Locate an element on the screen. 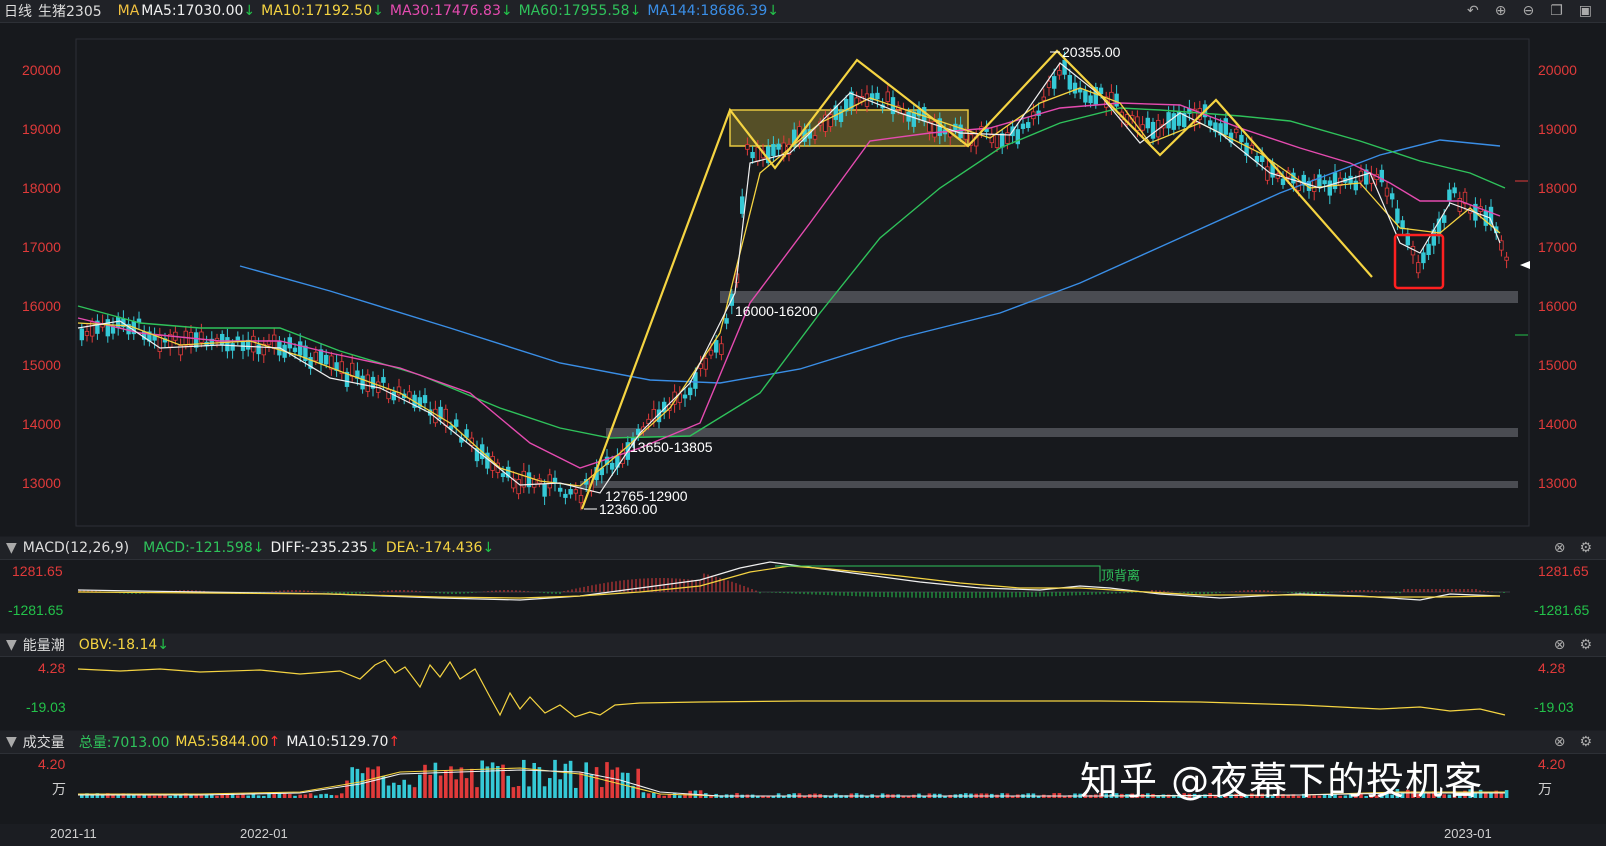 The width and height of the screenshot is (1606, 846). obv-header: ▼ 能量潮 OBV:-18.14 ↓ ⊗ ⚙ is located at coordinates (803, 645).